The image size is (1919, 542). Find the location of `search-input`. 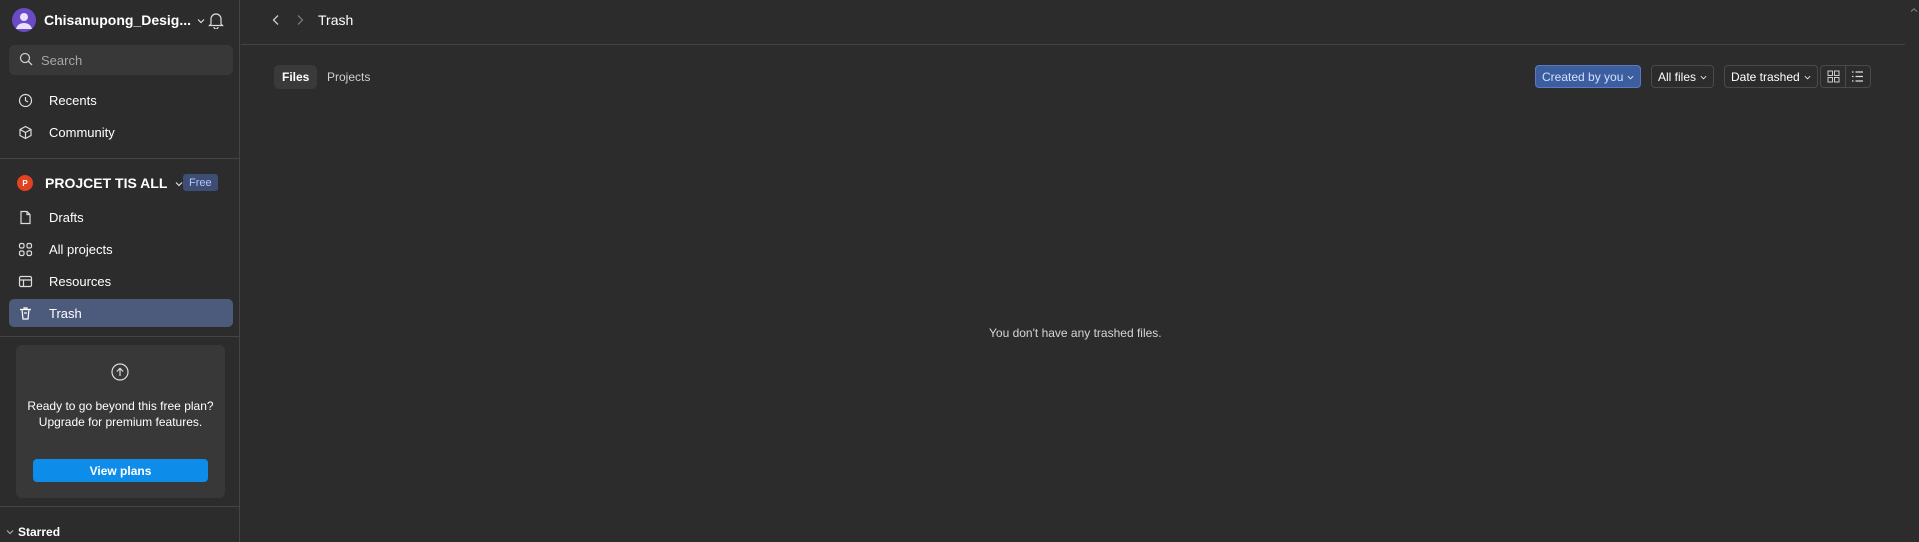

search-input is located at coordinates (131, 60).